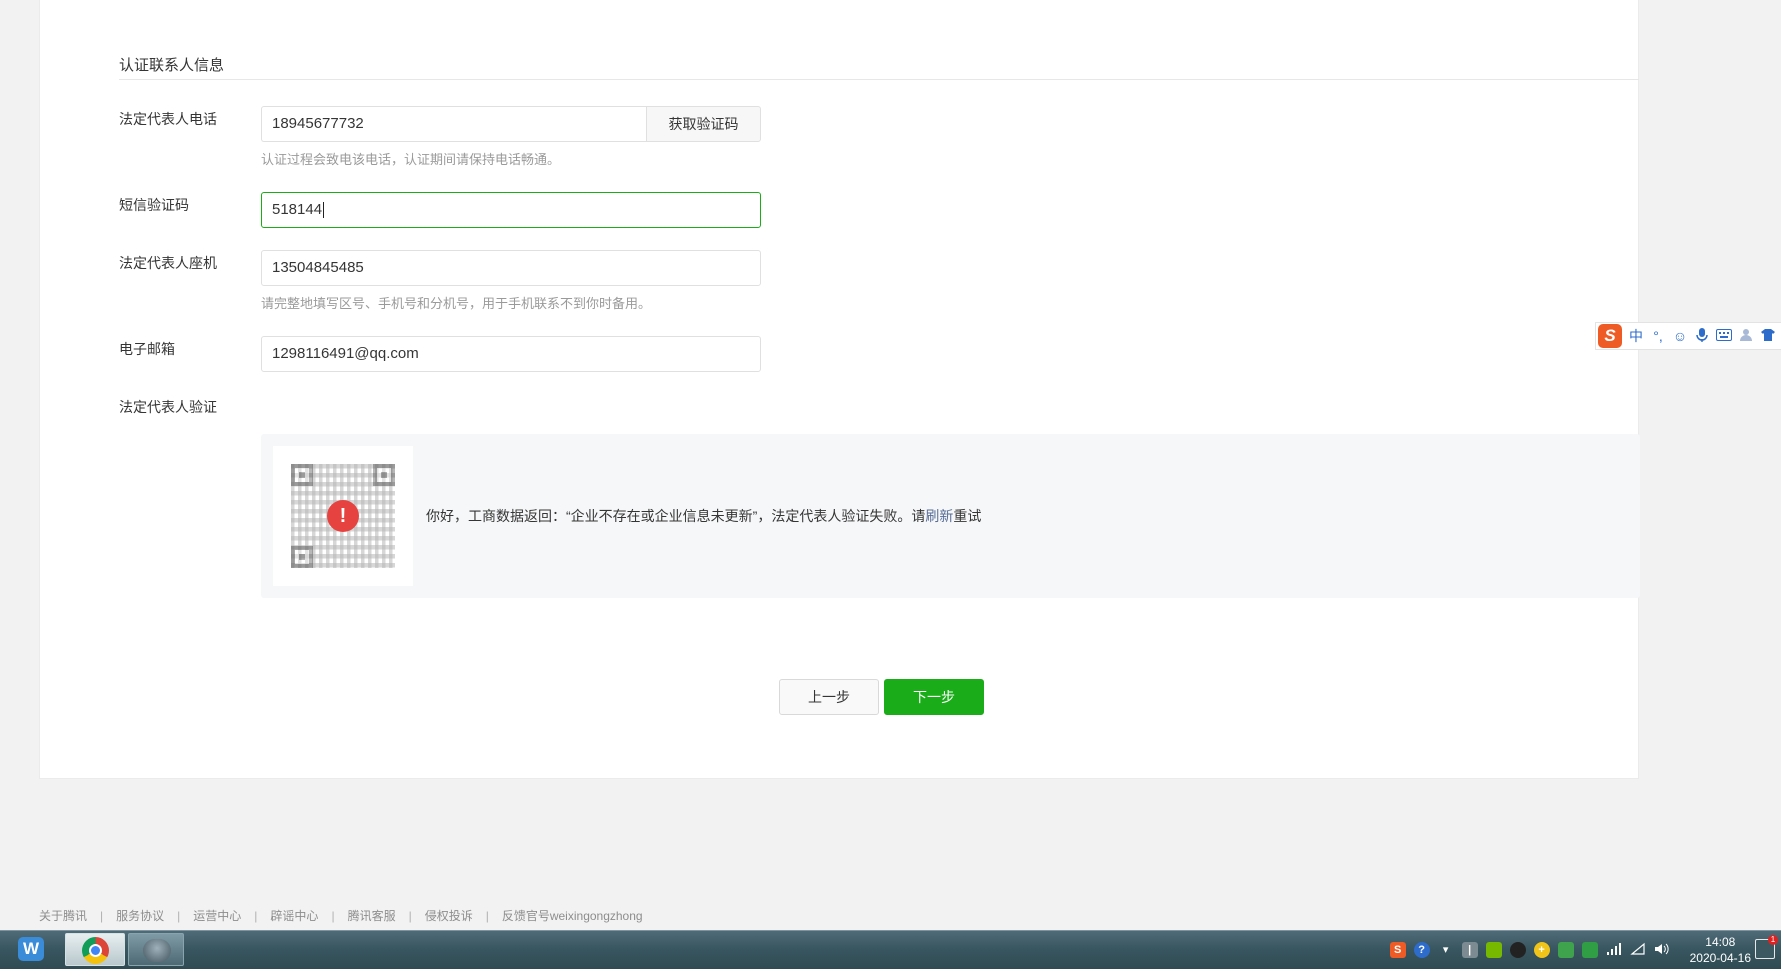 The image size is (1781, 969). I want to click on ime-mode-toggle: 中, so click(1636, 336).